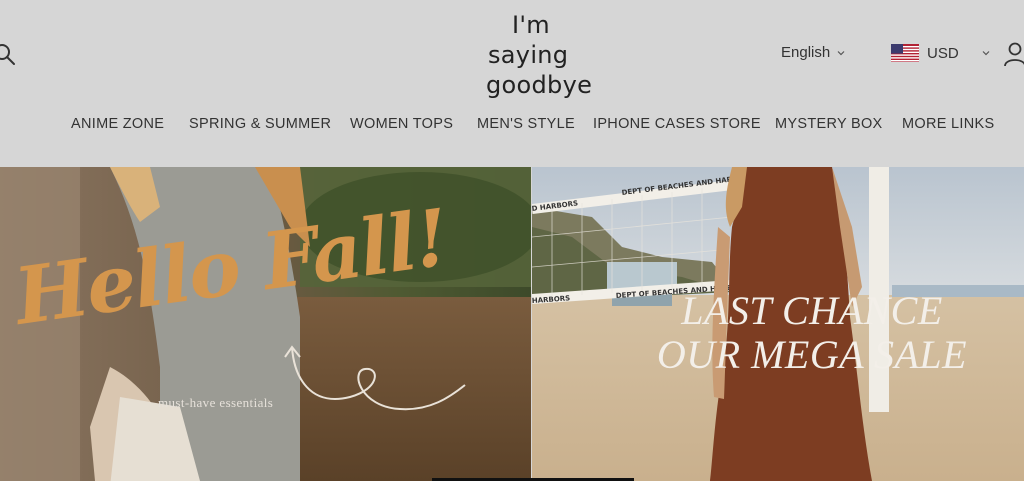 The image size is (1024, 481). What do you see at coordinates (526, 124) in the screenshot?
I see `nav-item-mens-style: MEN'S STYLE` at bounding box center [526, 124].